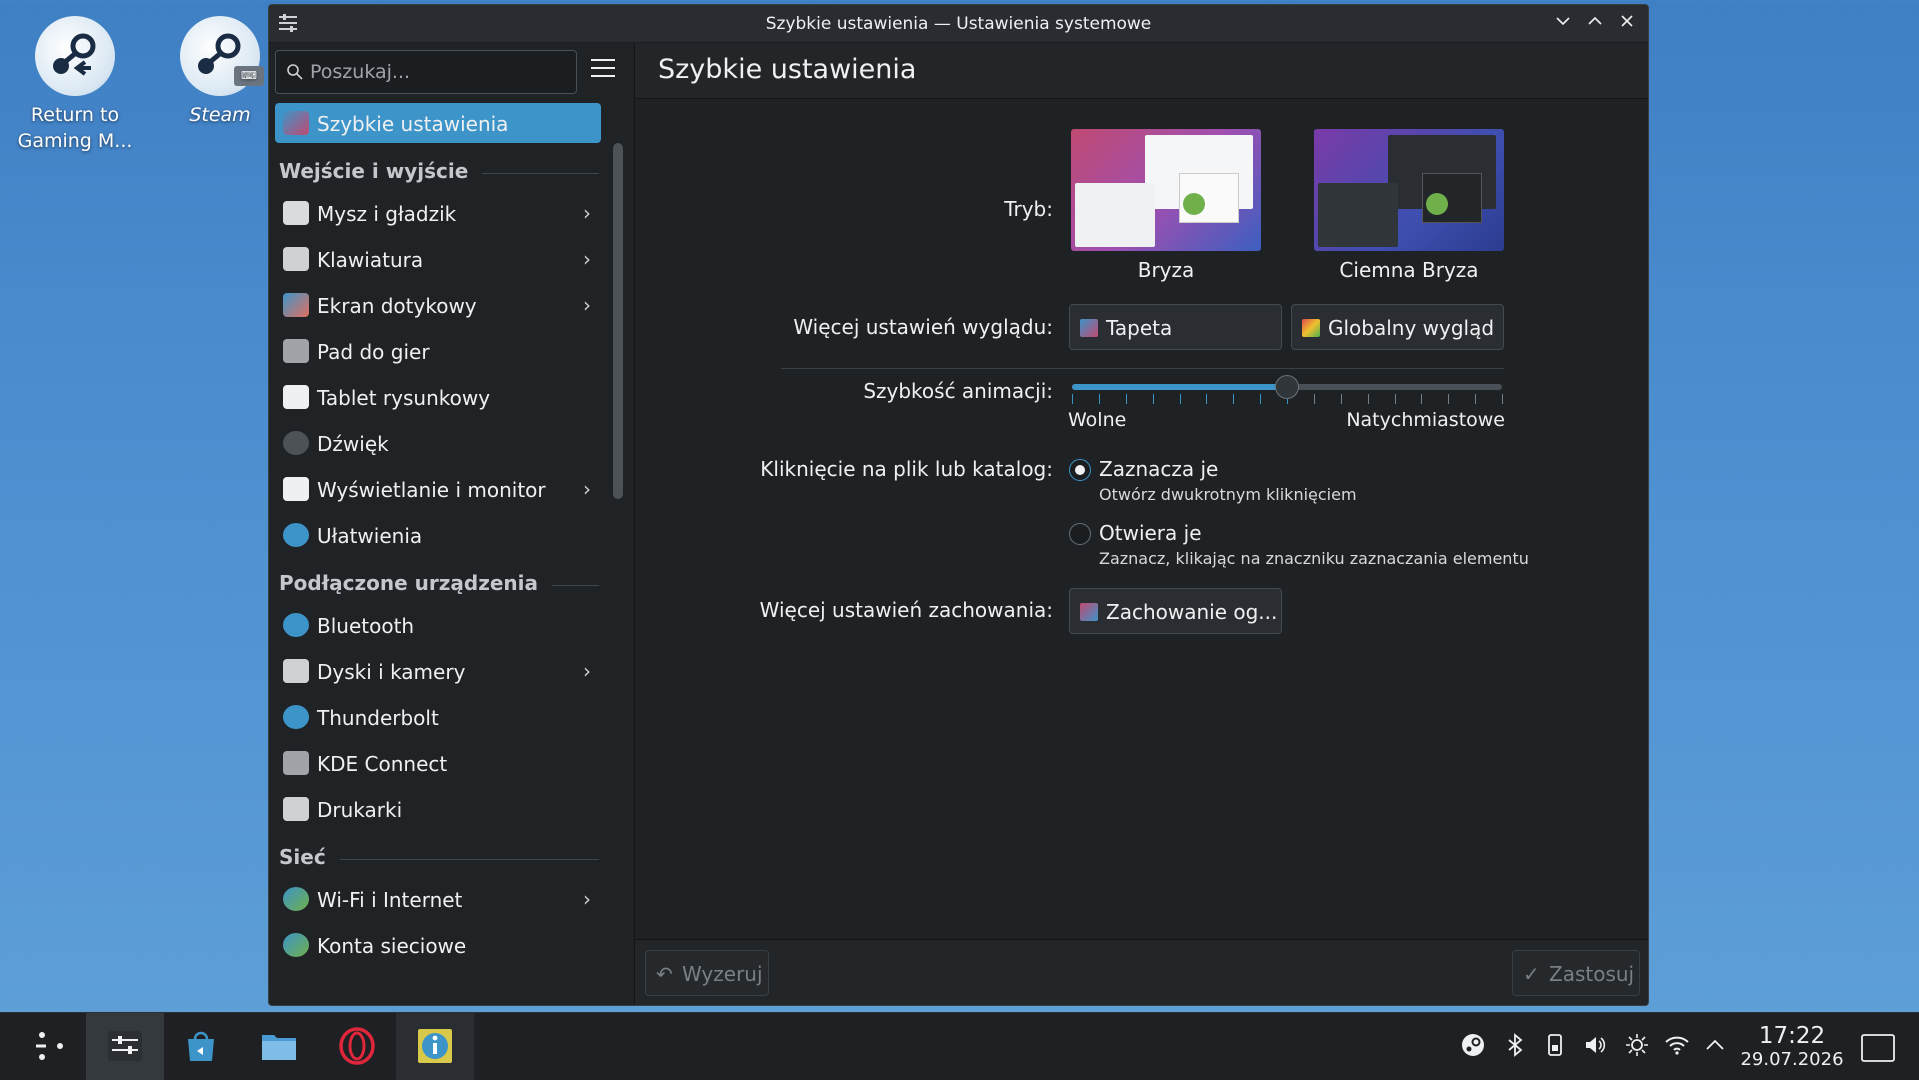 Image resolution: width=1919 pixels, height=1080 pixels. What do you see at coordinates (1287, 387) in the screenshot?
I see `animation-slider-handle` at bounding box center [1287, 387].